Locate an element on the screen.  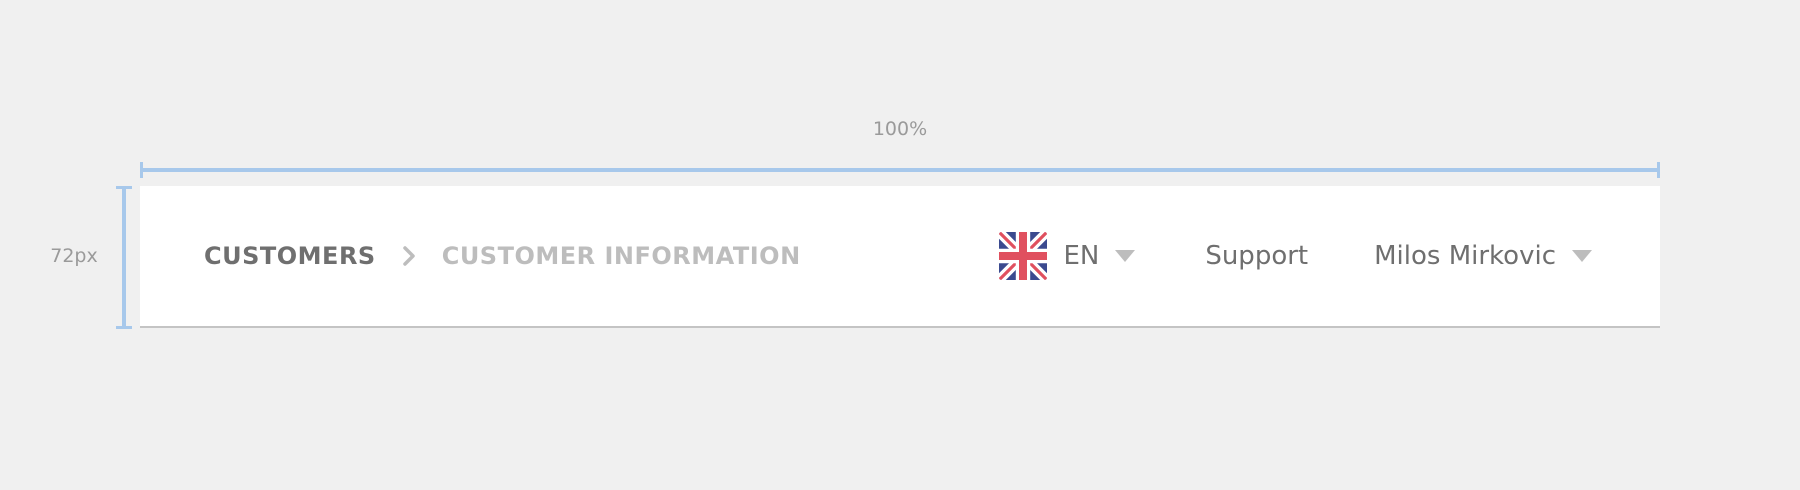
header-right-area: EN Support Milos Mirkovic is located at coordinates (1329, 256).